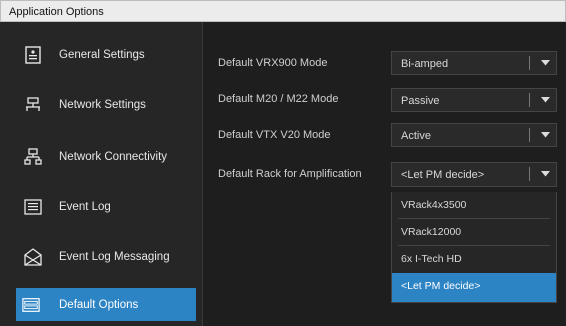  What do you see at coordinates (474, 259) in the screenshot?
I see `dropdown-option: 6x I-Tech HD` at bounding box center [474, 259].